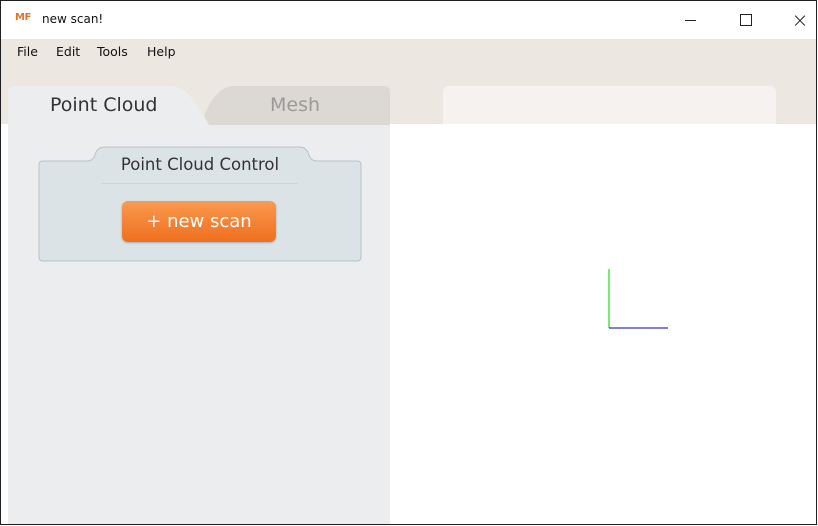 The height and width of the screenshot is (526, 818). Describe the element at coordinates (199, 183) in the screenshot. I see `divider` at that location.